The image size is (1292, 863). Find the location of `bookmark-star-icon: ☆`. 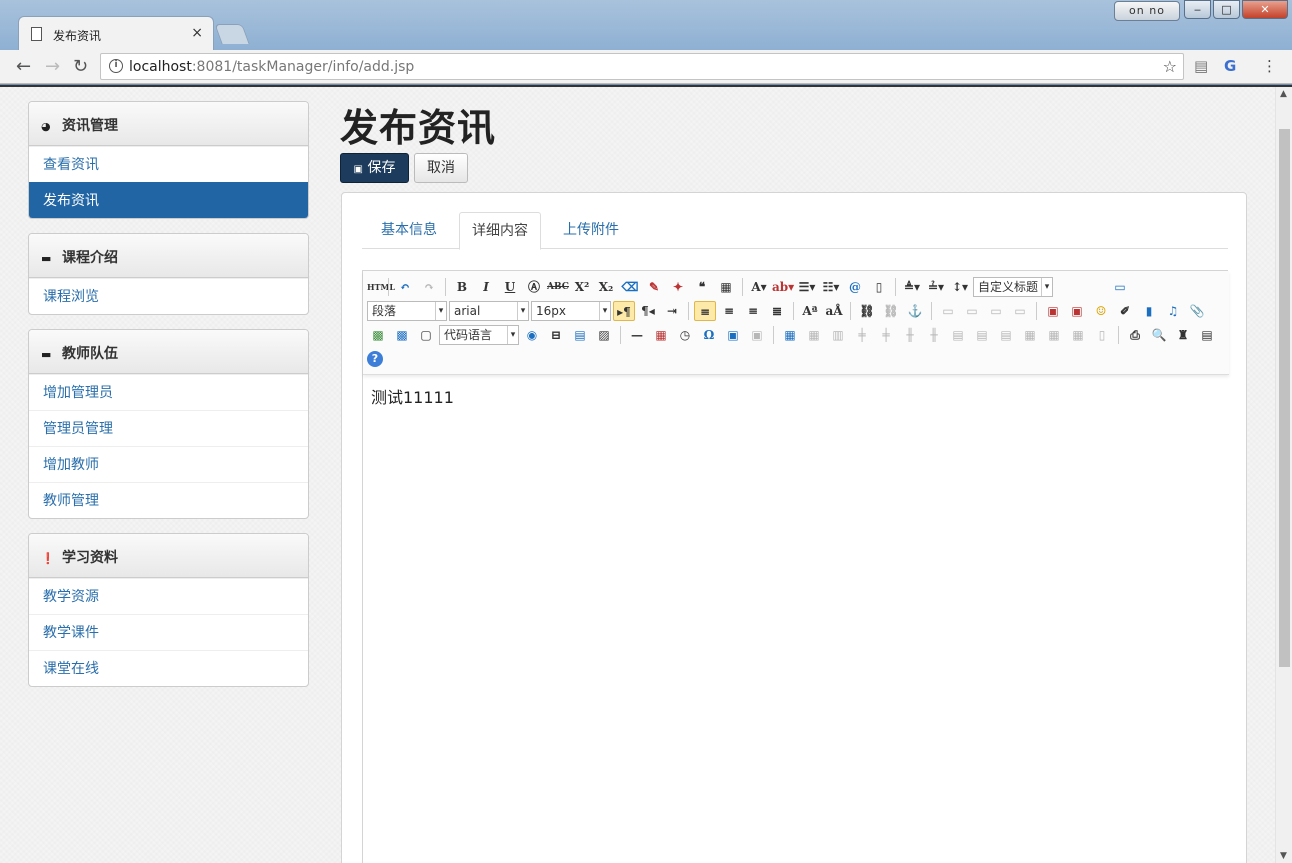

bookmark-star-icon: ☆ is located at coordinates (1170, 66).